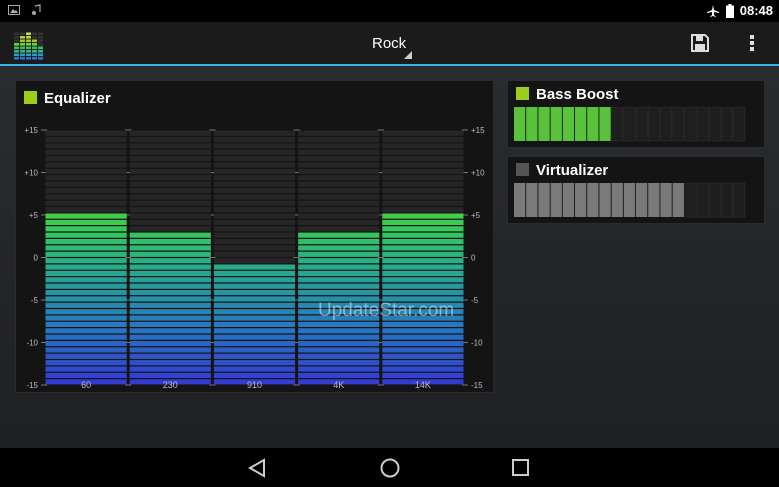  What do you see at coordinates (752, 43) in the screenshot?
I see `overflow-menu-icon` at bounding box center [752, 43].